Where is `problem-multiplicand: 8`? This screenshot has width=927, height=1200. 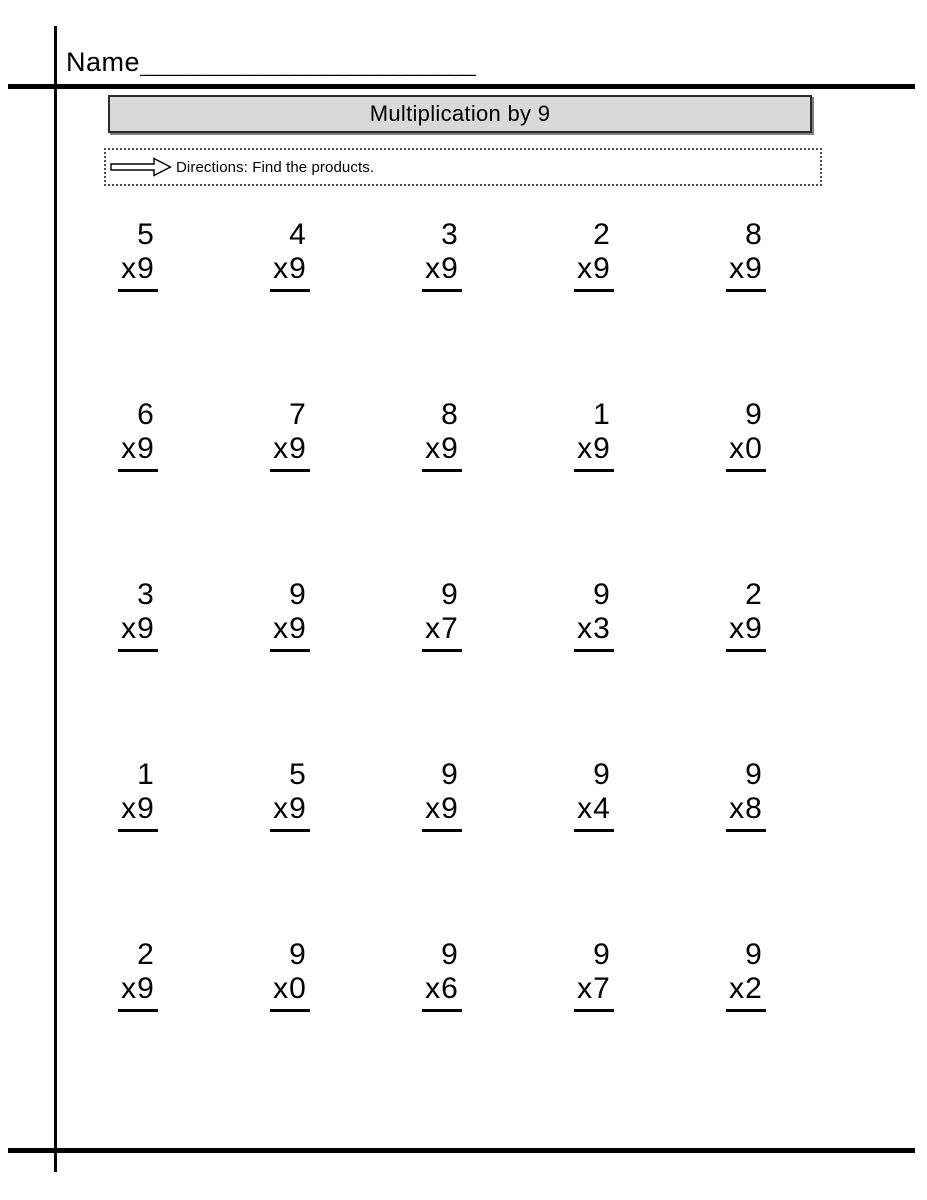 problem-multiplicand: 8 is located at coordinates (754, 234).